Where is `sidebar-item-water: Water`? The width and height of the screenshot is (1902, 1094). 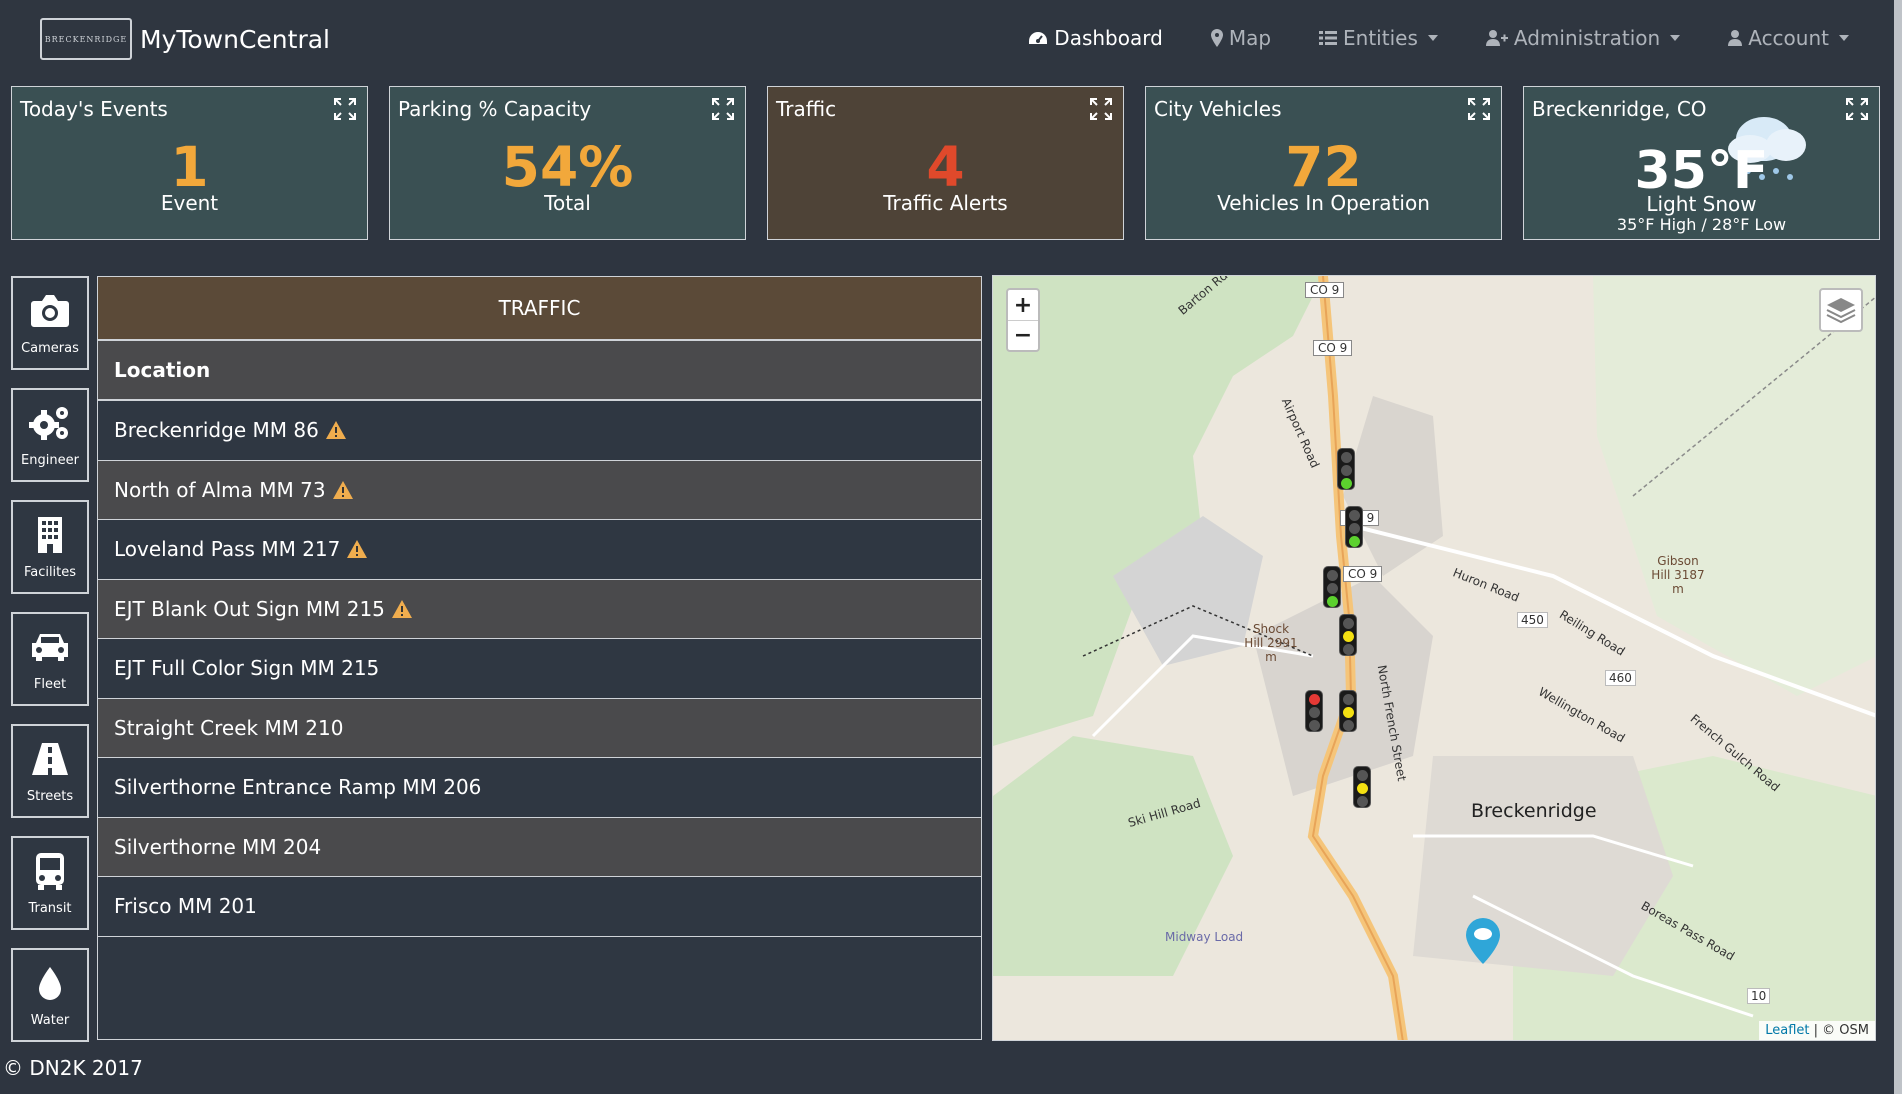
sidebar-item-water: Water is located at coordinates (50, 995).